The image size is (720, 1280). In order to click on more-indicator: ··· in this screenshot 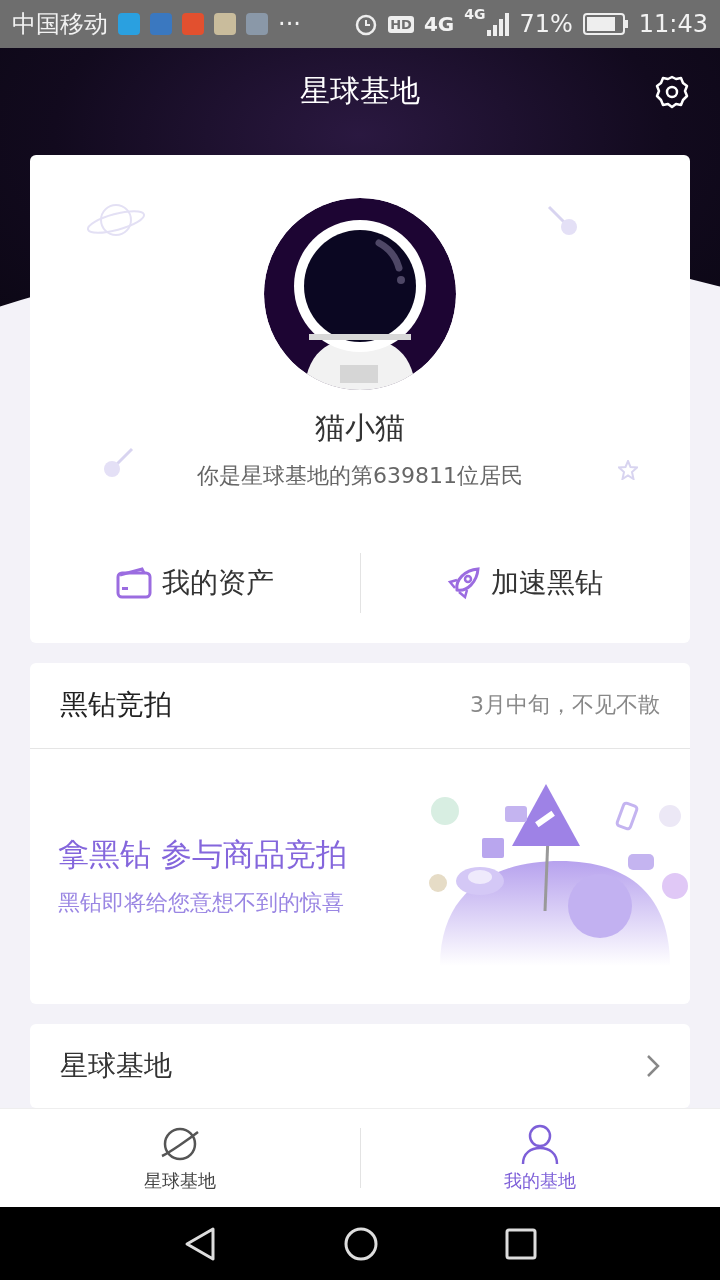, I will do `click(289, 24)`.